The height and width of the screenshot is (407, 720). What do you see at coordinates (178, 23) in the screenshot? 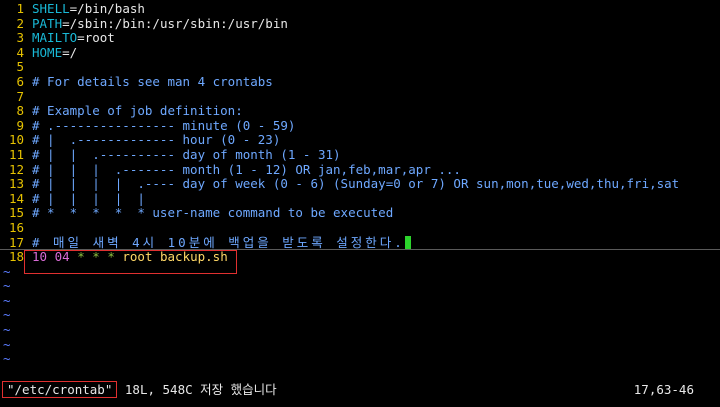
I see `env-var-value: /sbin:/bin:/usr/sbin:/usr/bin` at bounding box center [178, 23].